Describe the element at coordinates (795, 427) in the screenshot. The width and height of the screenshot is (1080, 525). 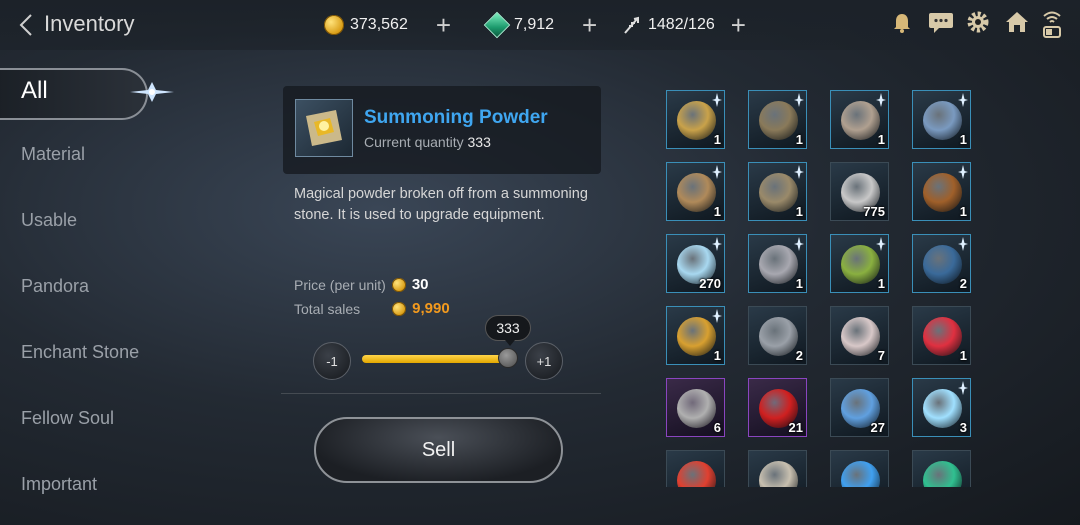
I see `item-count: 21` at that location.